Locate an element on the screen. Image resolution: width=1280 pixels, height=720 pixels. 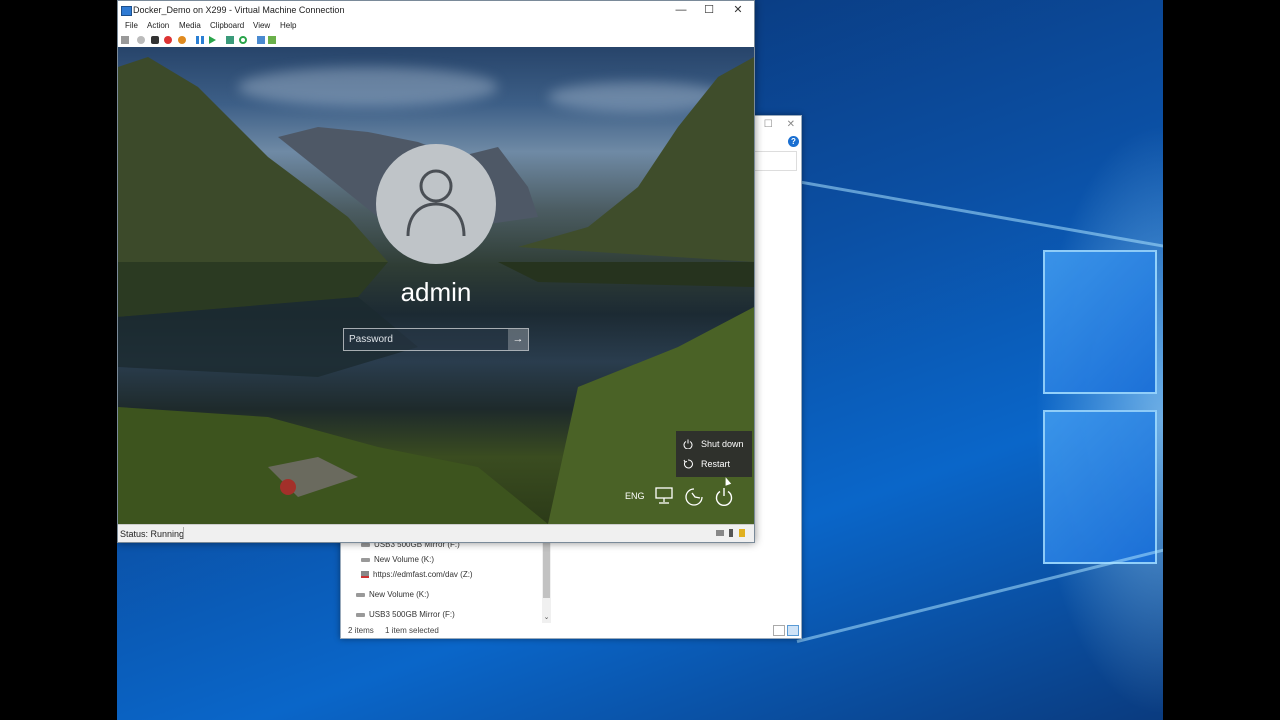
close-button: ✕ is located at coordinates (738, 10).